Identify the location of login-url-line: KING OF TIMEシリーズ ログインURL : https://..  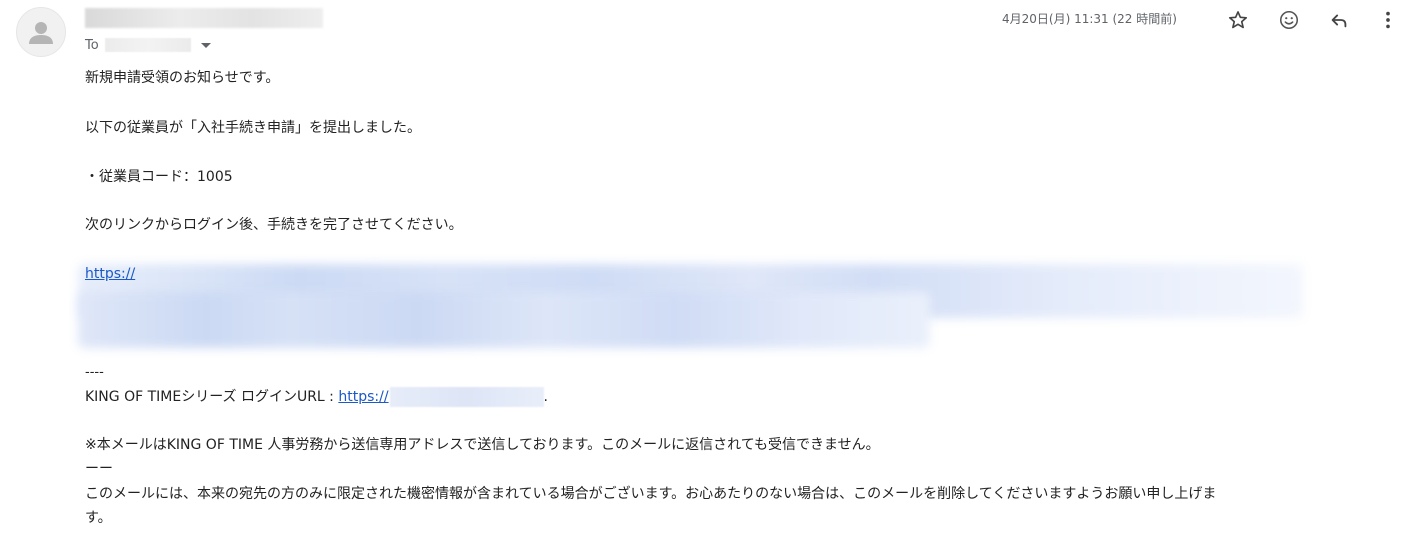
(316, 397).